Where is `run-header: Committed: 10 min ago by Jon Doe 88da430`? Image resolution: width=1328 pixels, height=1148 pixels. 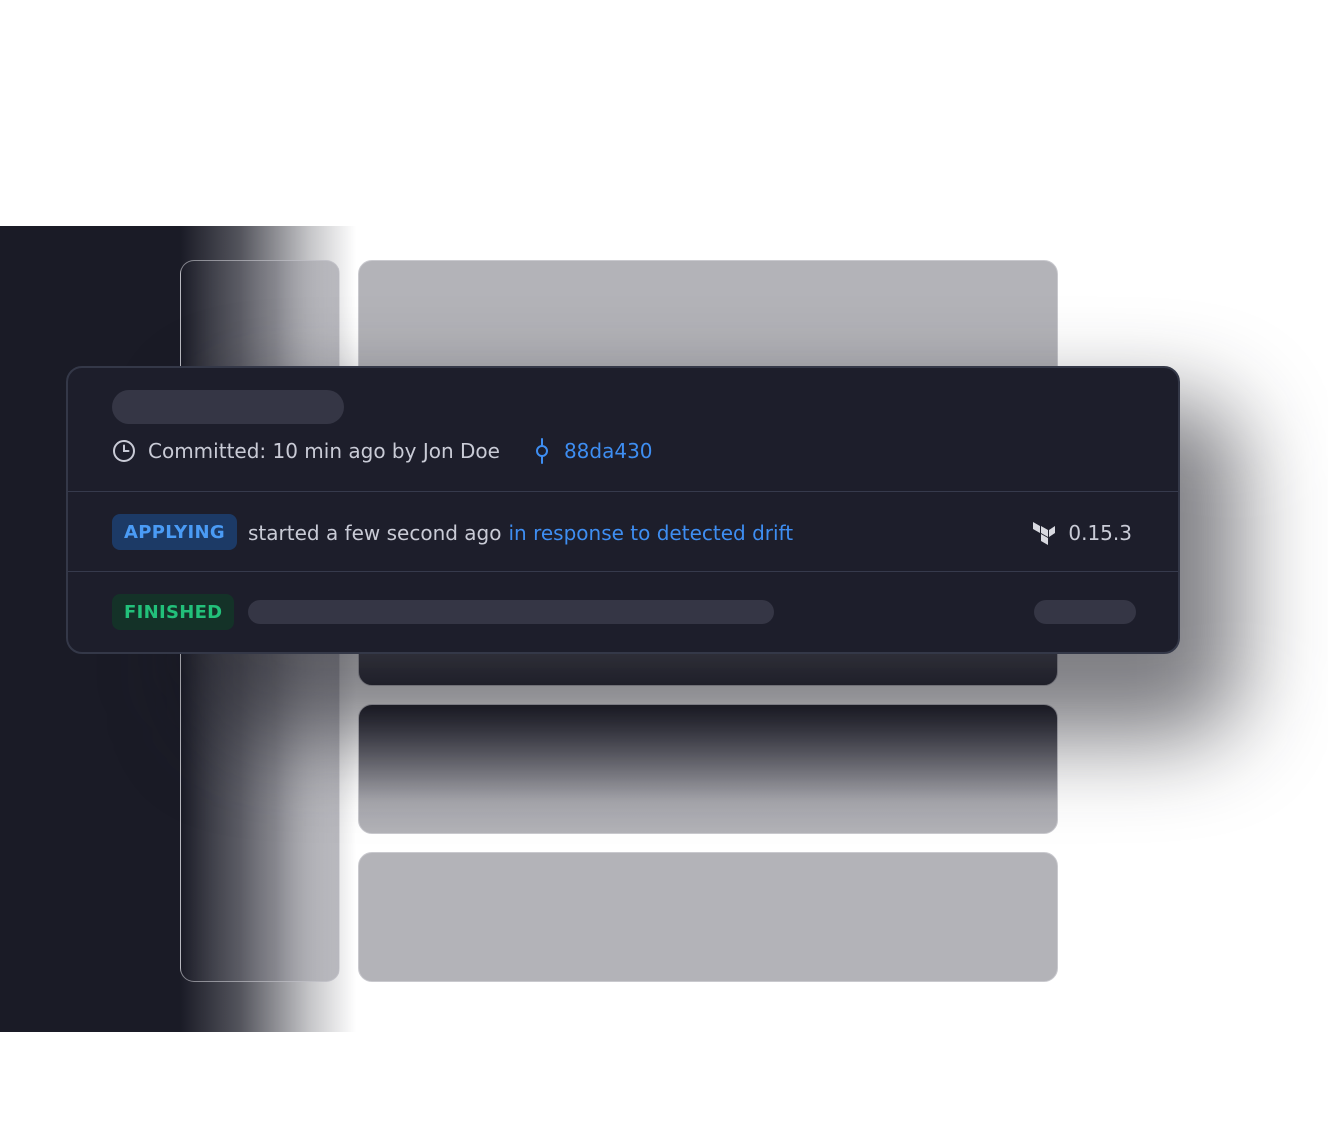
run-header: Committed: 10 min ago by Jon Doe 88da430 is located at coordinates (623, 429).